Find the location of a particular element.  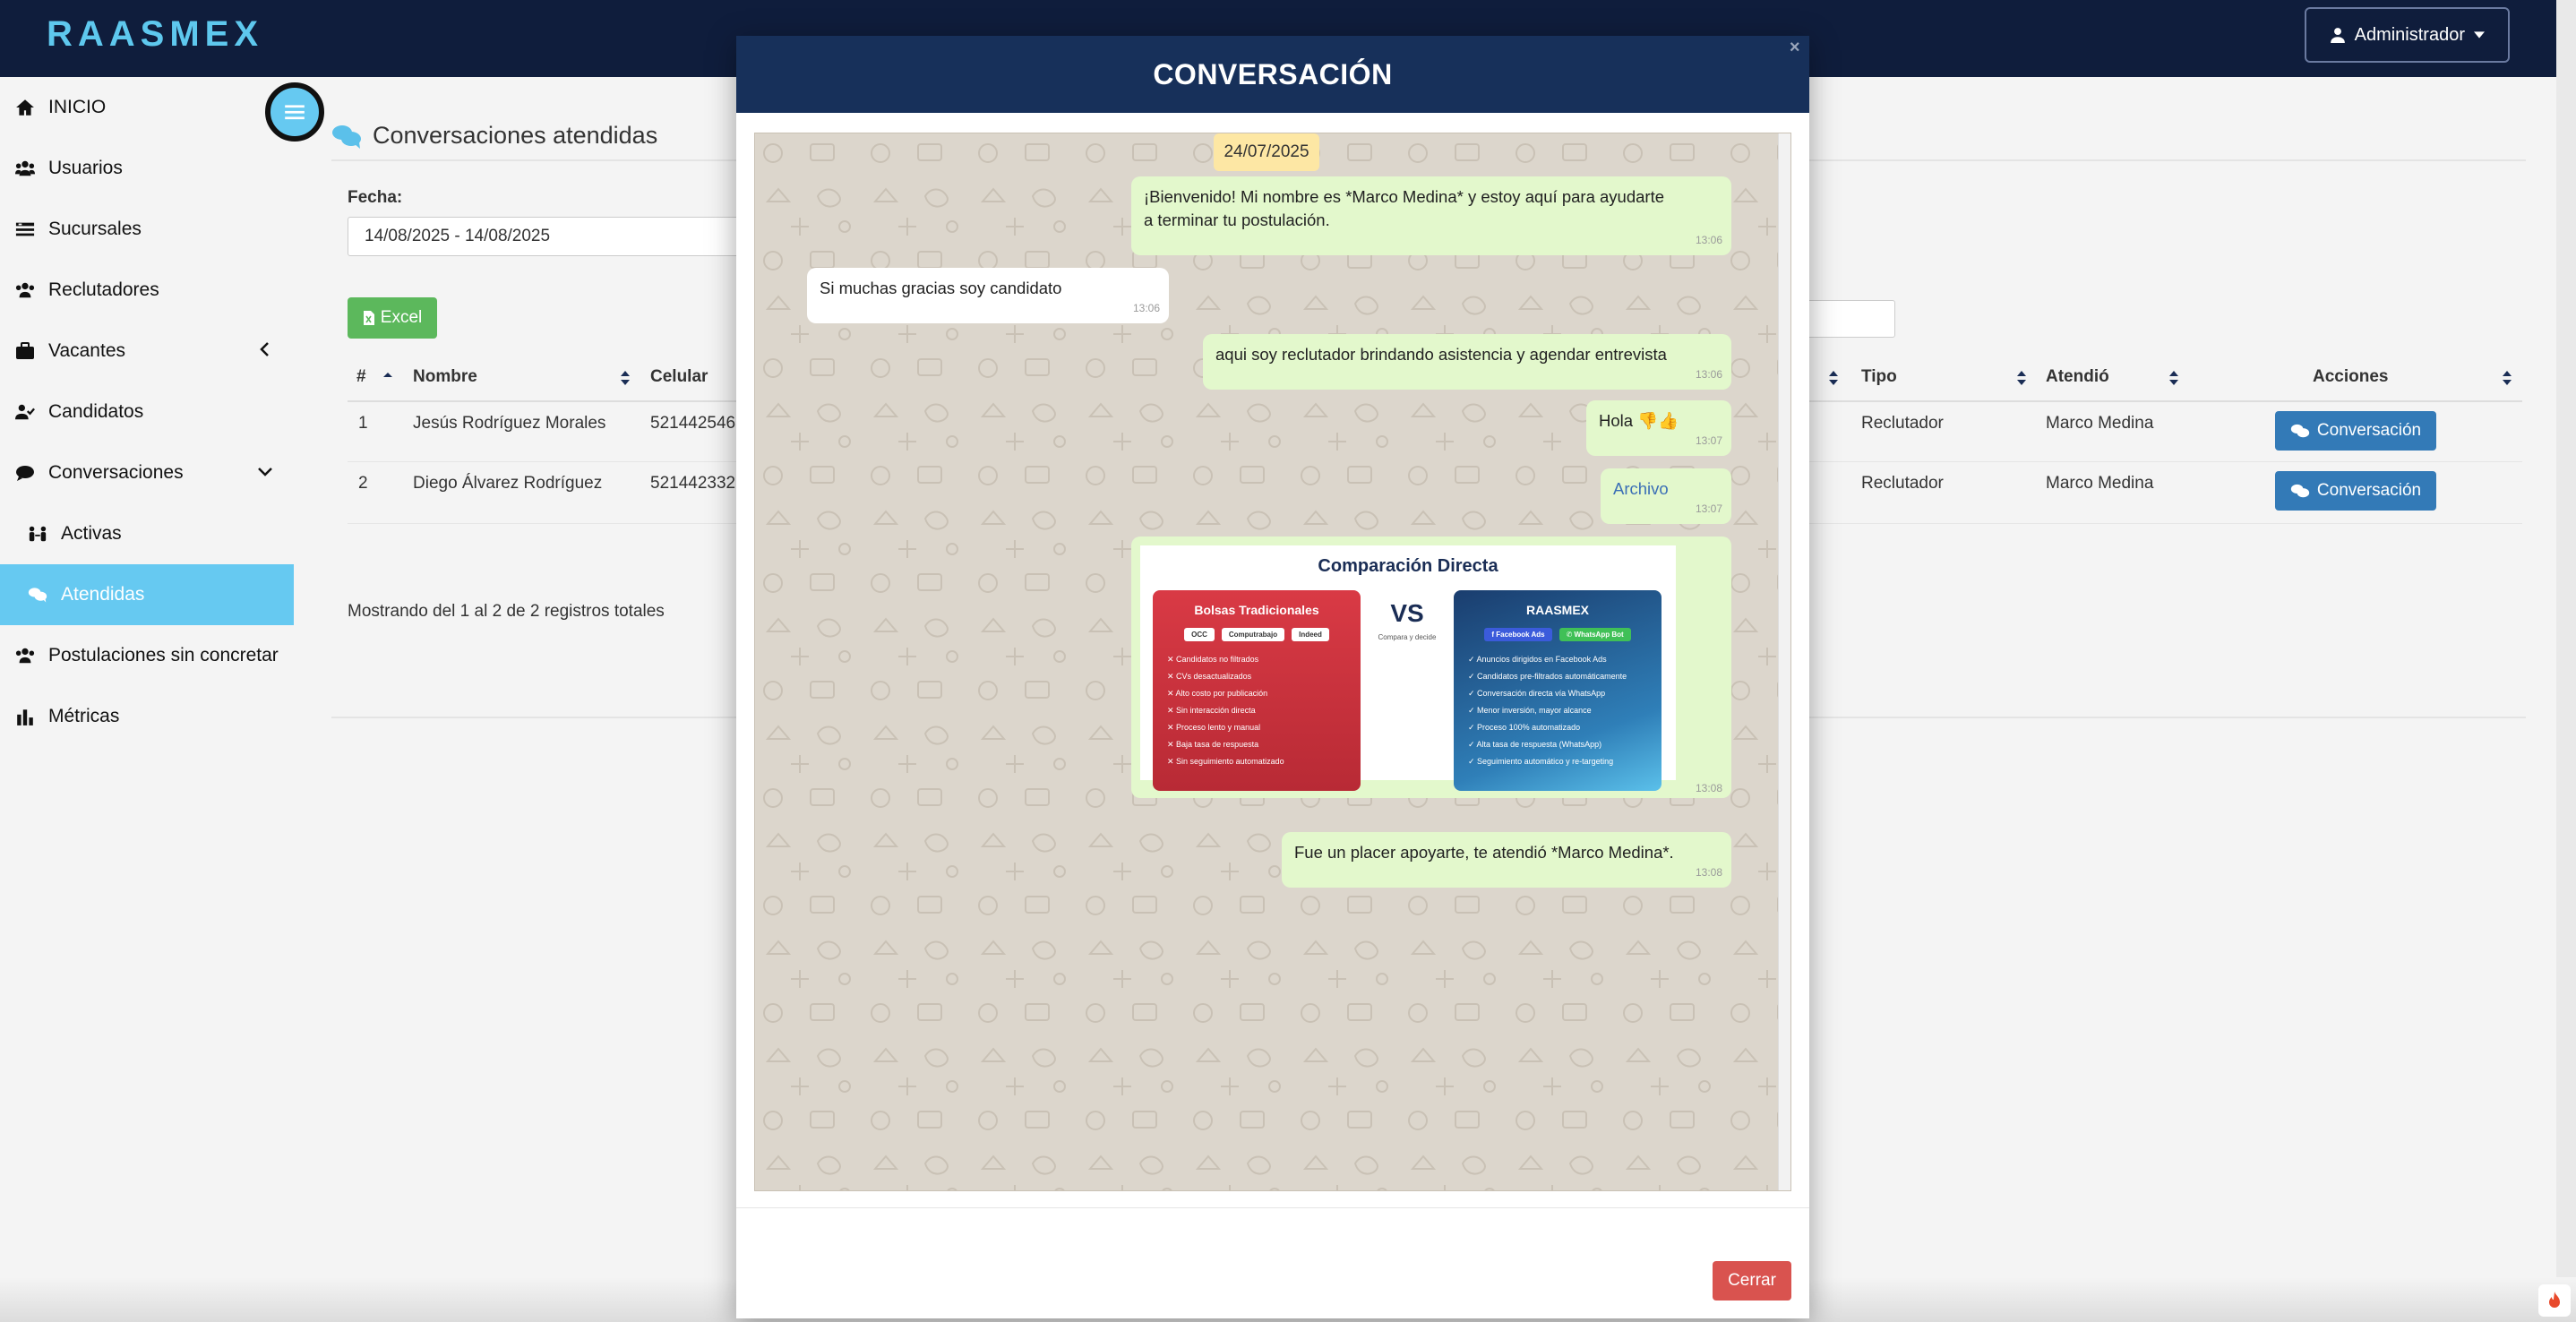

feature-text: Candidatos pre-filtrados automáticamente is located at coordinates (1552, 676).